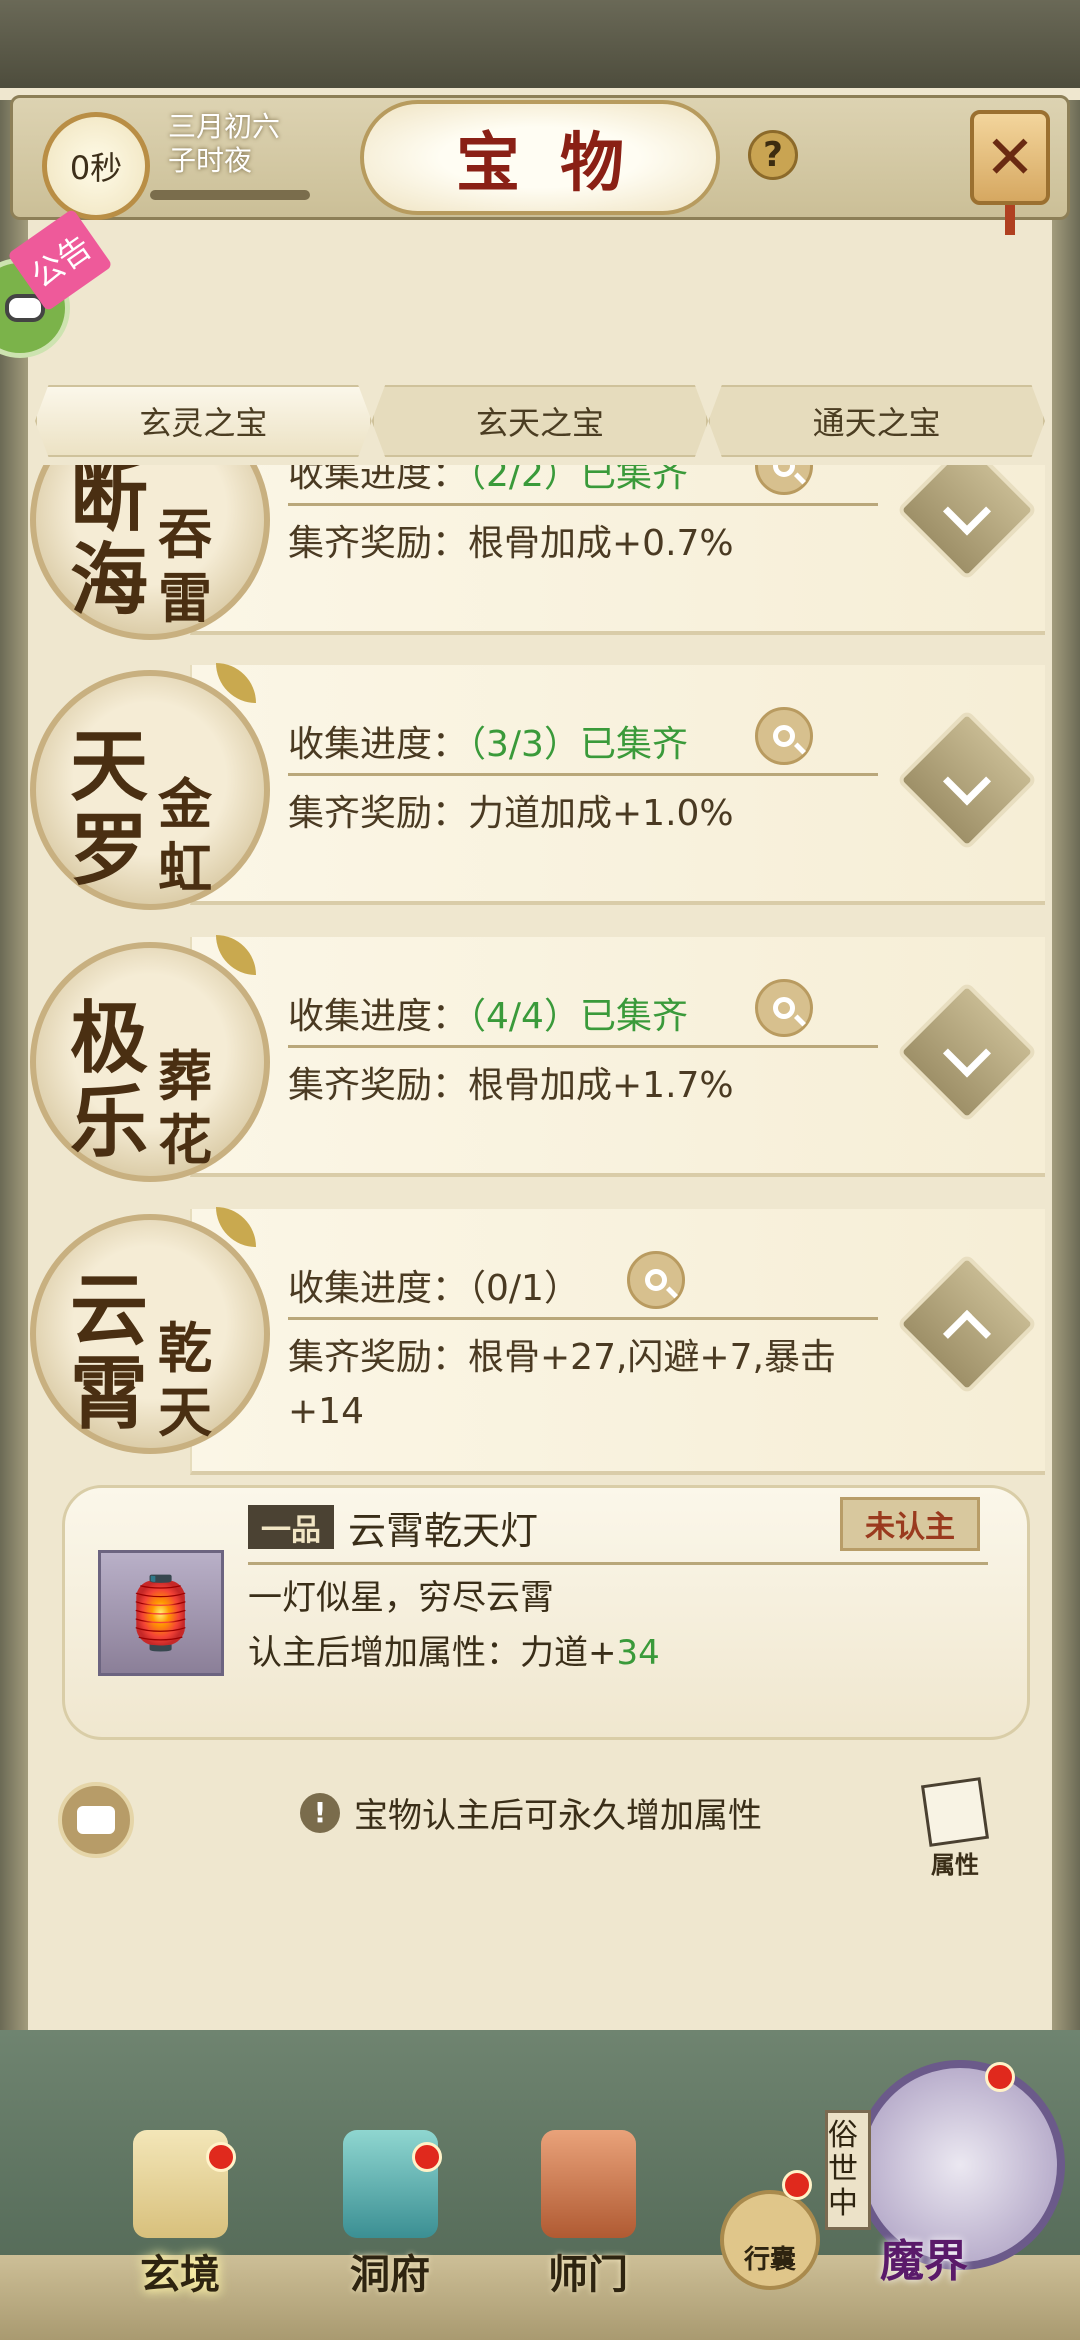 The width and height of the screenshot is (1080, 2340). Describe the element at coordinates (96, 166) in the screenshot. I see `timer: 0秒` at that location.